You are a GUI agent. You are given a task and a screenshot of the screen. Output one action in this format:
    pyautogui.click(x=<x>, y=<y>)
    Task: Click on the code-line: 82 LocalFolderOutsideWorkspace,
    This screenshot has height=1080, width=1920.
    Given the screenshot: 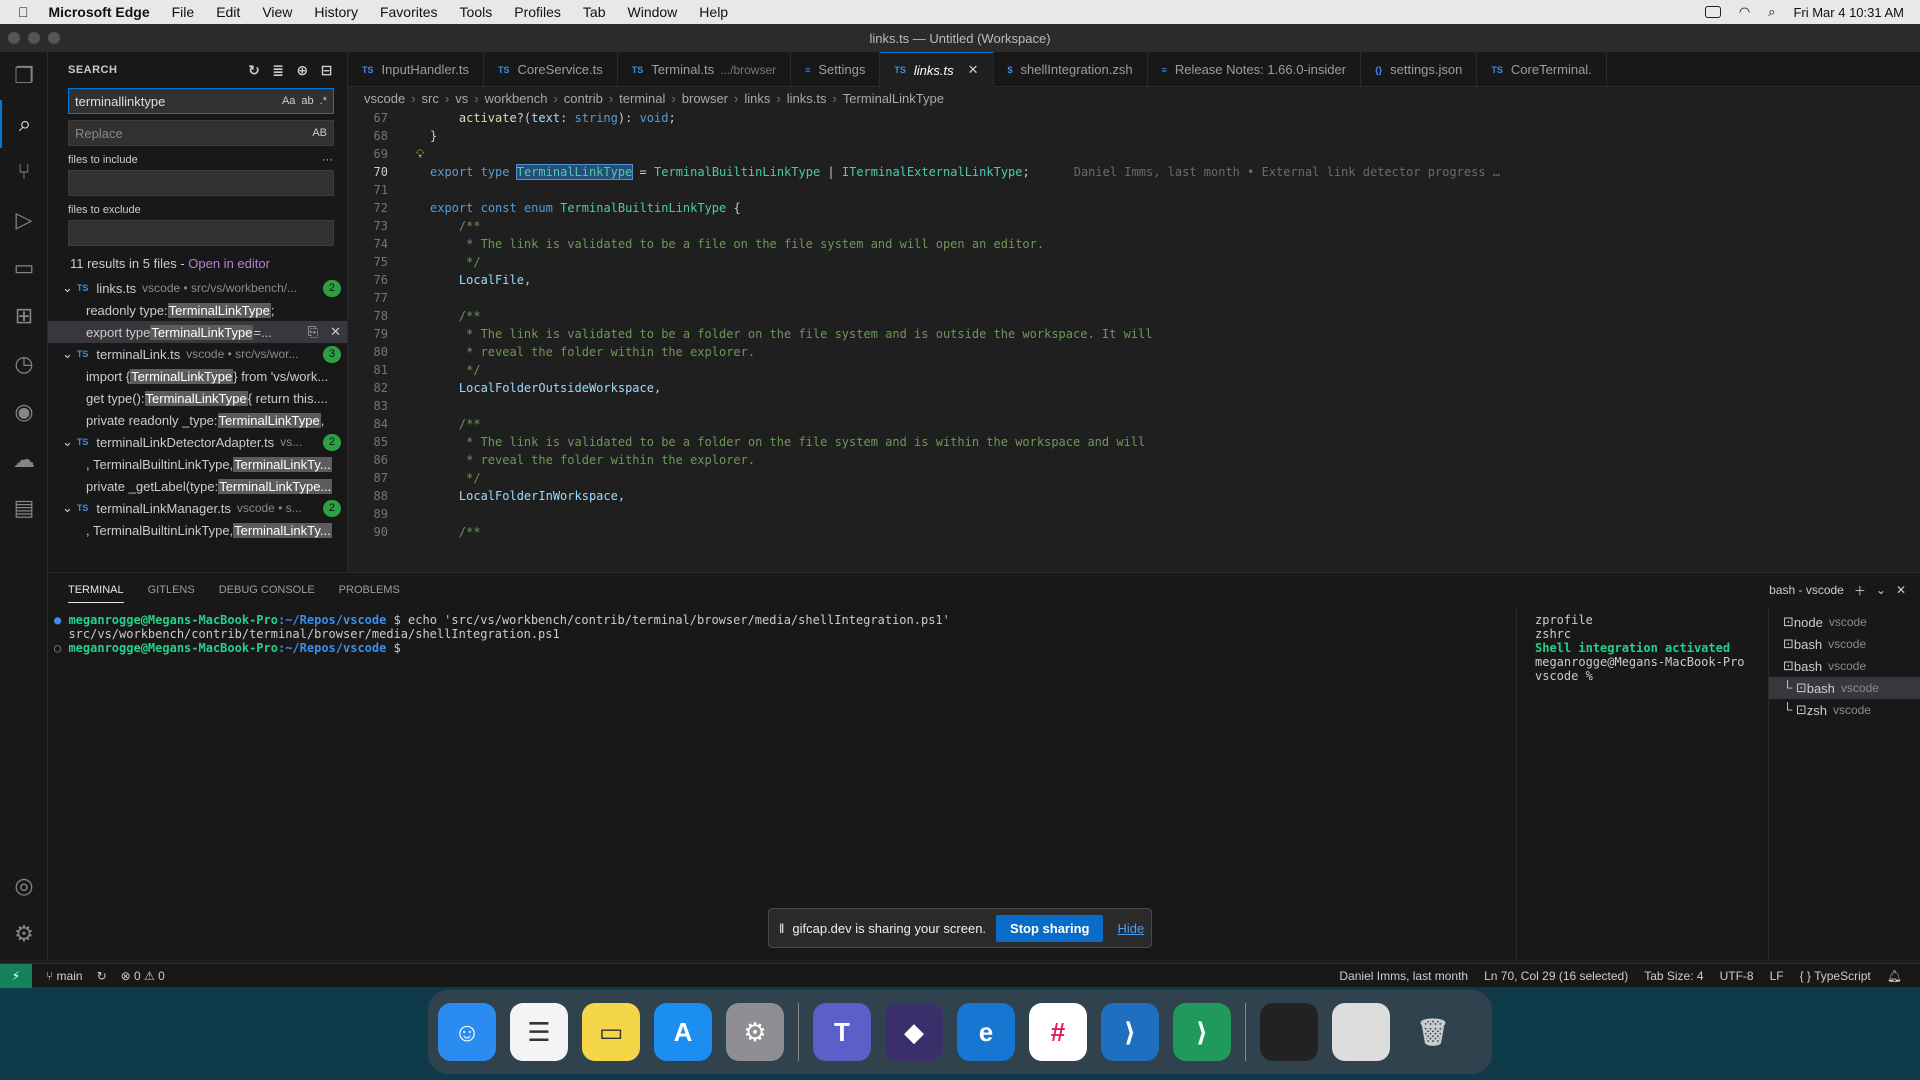 What is the action you would take?
    pyautogui.click(x=1134, y=388)
    